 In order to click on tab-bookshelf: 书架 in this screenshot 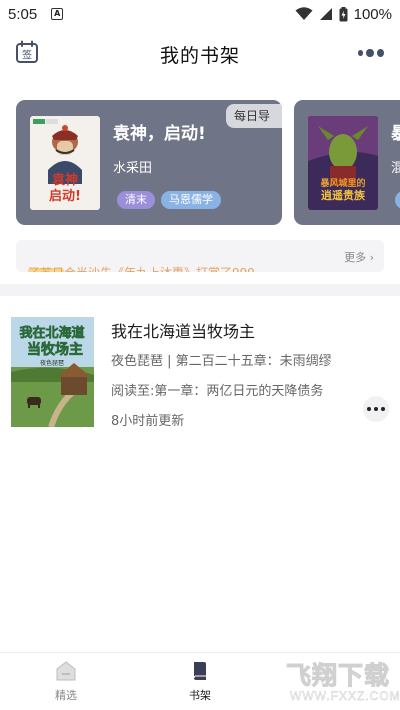, I will do `click(200, 683)`.